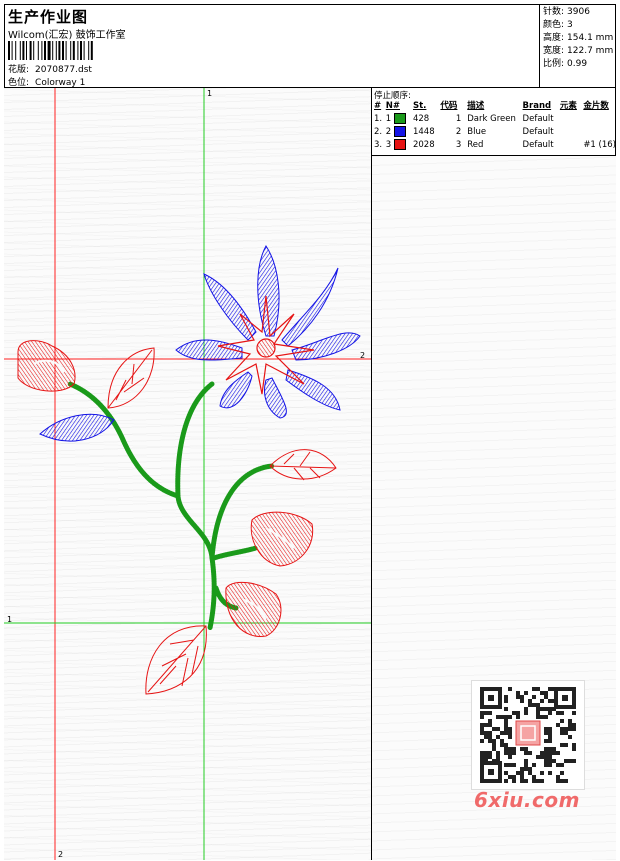  What do you see at coordinates (494, 132) in the screenshot?
I see `table-row: 2. 2 1448 2 Blue Default` at bounding box center [494, 132].